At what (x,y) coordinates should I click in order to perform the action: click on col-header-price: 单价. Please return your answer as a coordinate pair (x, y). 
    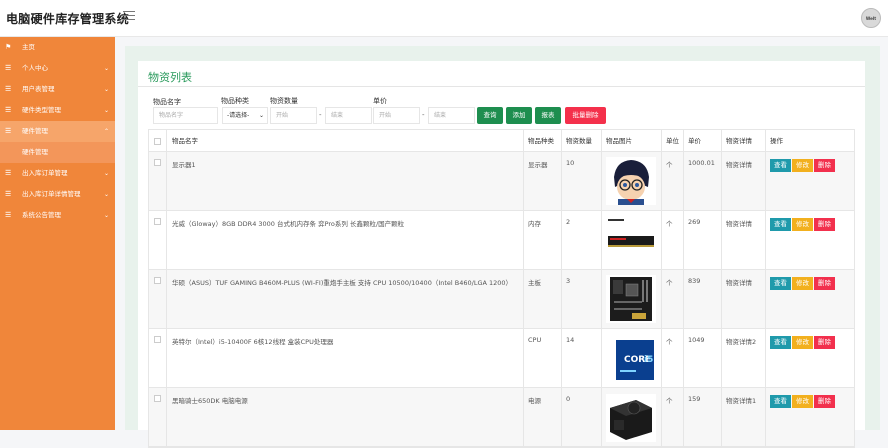
    Looking at the image, I should click on (702, 140).